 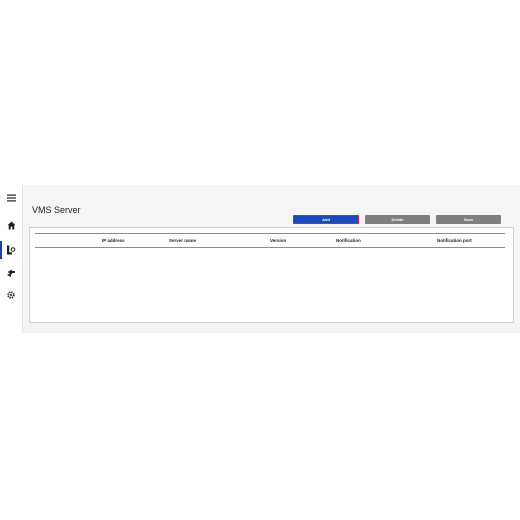 What do you see at coordinates (454, 240) in the screenshot?
I see `column-header-notification-port: Notification port` at bounding box center [454, 240].